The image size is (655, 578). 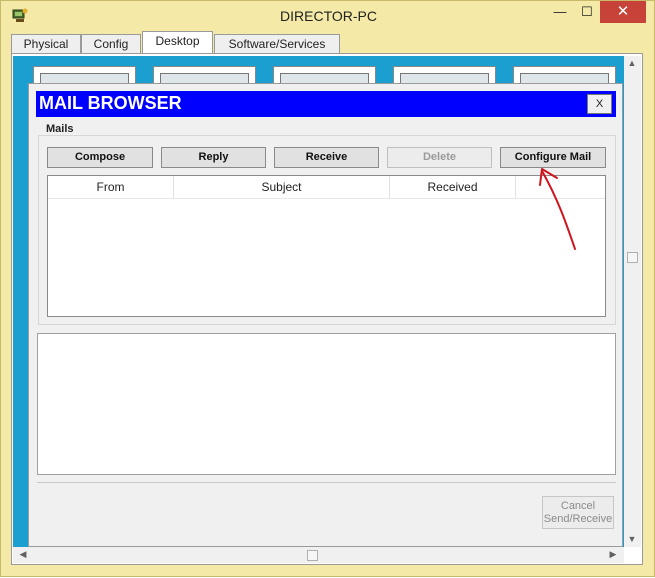 What do you see at coordinates (23, 554) in the screenshot?
I see `scroll-left-arrow: ◀` at bounding box center [23, 554].